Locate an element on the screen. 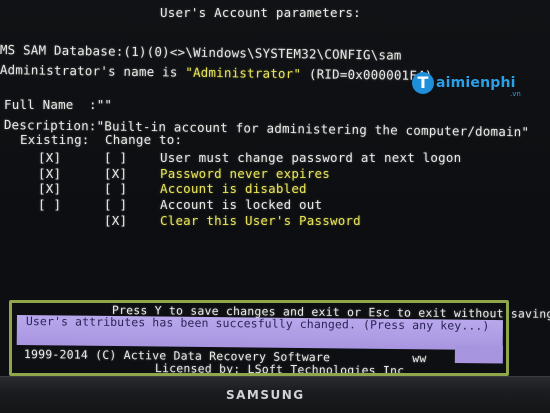  option-label: User must change password at next logon is located at coordinates (311, 157).